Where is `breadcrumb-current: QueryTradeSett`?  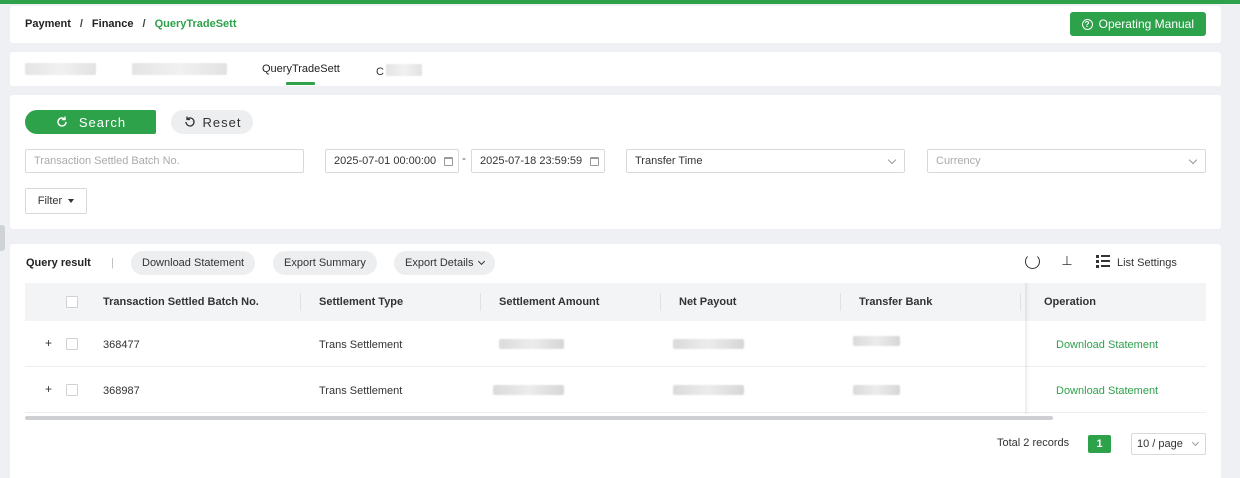
breadcrumb-current: QueryTradeSett is located at coordinates (195, 24).